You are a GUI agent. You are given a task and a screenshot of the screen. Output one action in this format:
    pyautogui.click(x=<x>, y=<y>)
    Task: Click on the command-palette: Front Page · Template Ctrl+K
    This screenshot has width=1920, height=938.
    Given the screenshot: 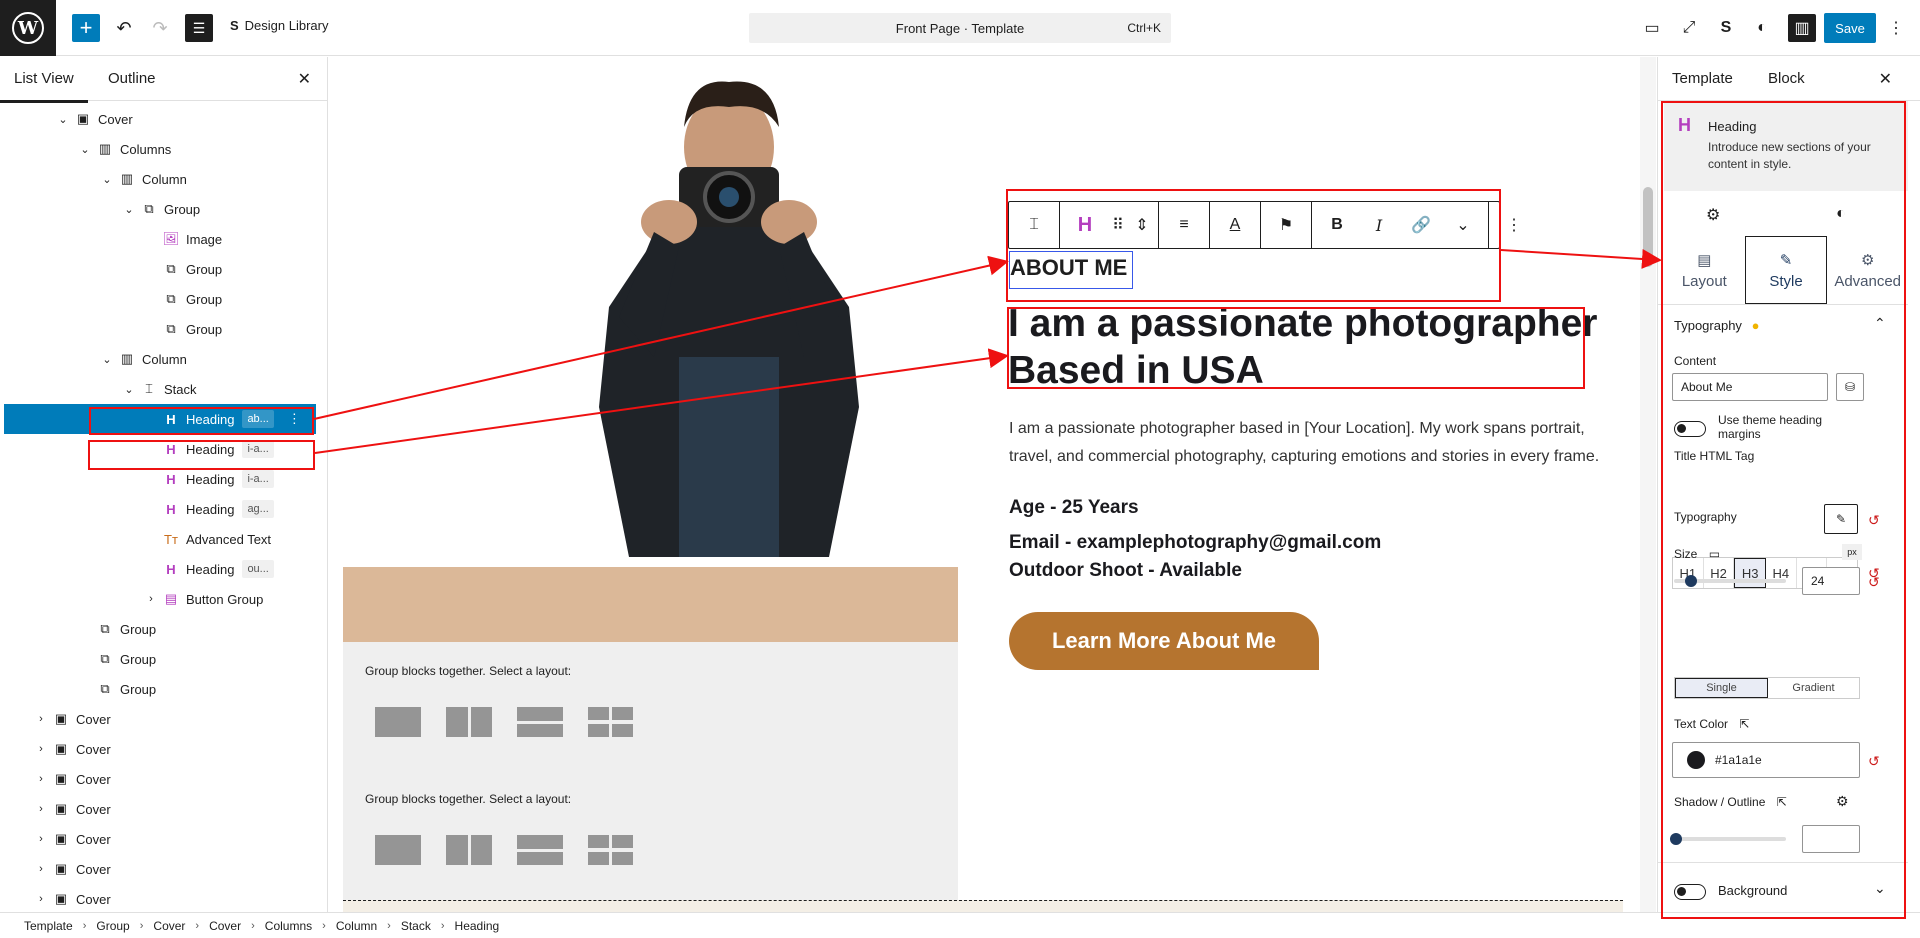 What is the action you would take?
    pyautogui.click(x=960, y=28)
    